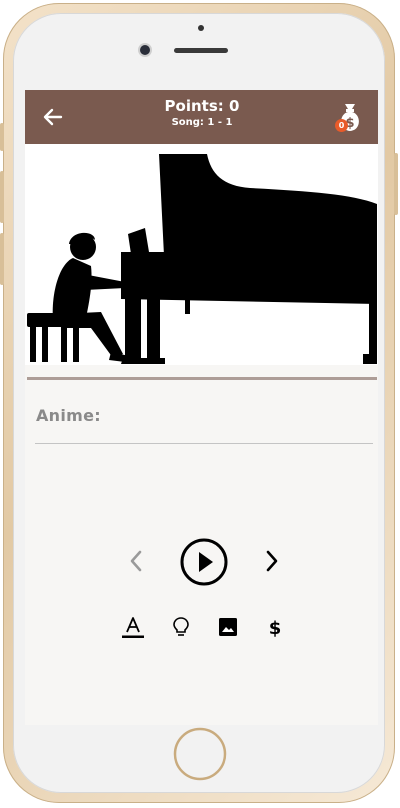 The width and height of the screenshot is (400, 808). I want to click on volume-up-button, so click(2, 197).